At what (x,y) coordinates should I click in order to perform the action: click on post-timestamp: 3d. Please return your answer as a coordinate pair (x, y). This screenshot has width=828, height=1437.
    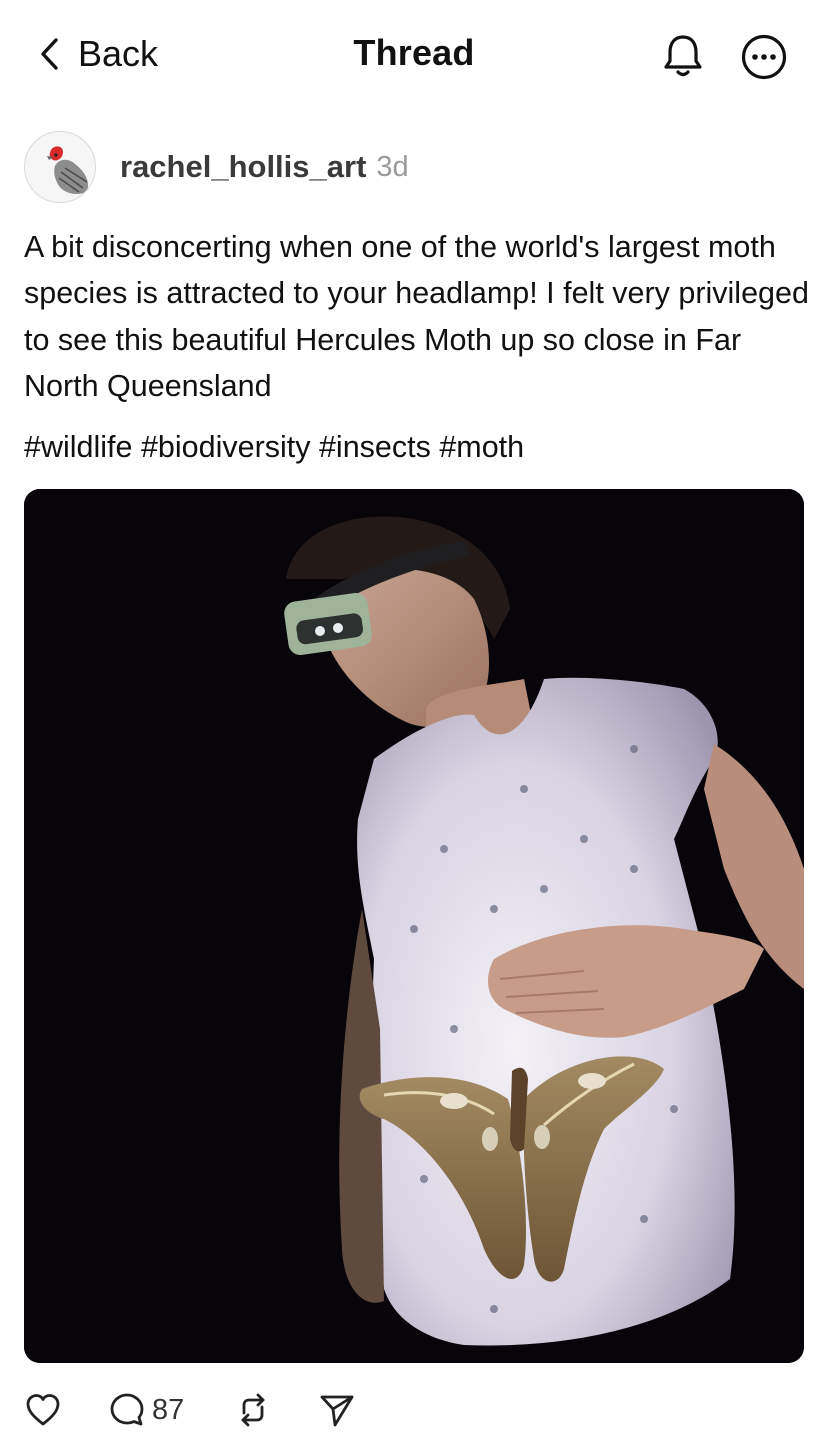
    Looking at the image, I should click on (392, 166).